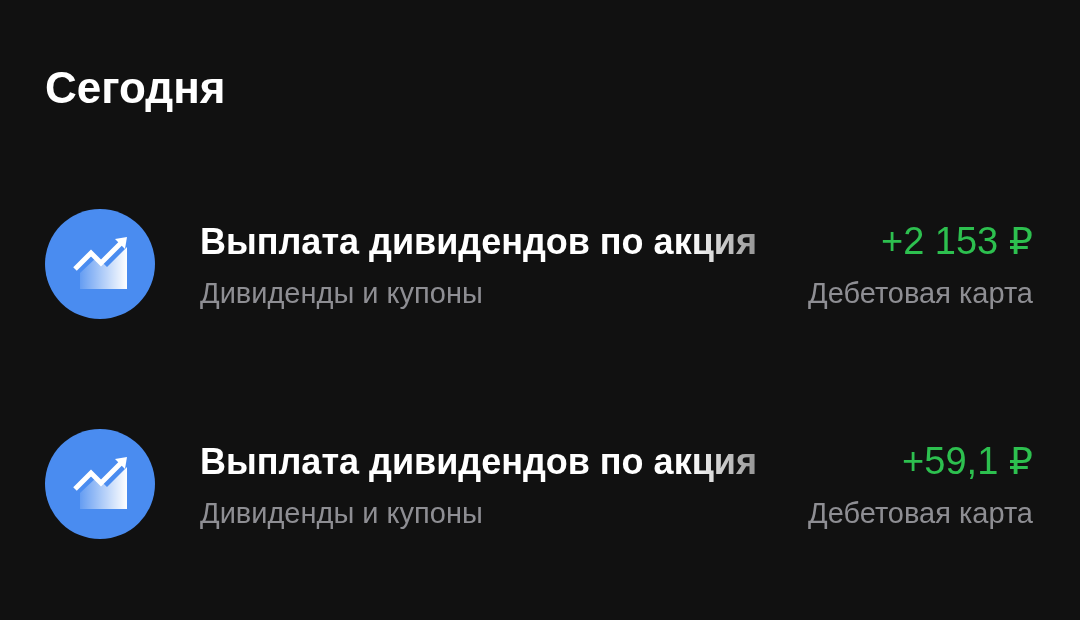 This screenshot has height=620, width=1080. What do you see at coordinates (967, 461) in the screenshot?
I see `operation-amount: +59,1 ₽` at bounding box center [967, 461].